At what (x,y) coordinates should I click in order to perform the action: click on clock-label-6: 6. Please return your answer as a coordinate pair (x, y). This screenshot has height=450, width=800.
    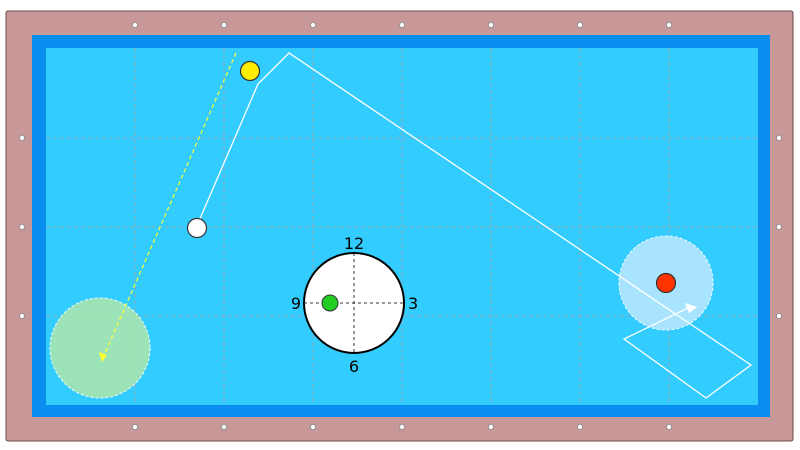
    Looking at the image, I should click on (354, 366).